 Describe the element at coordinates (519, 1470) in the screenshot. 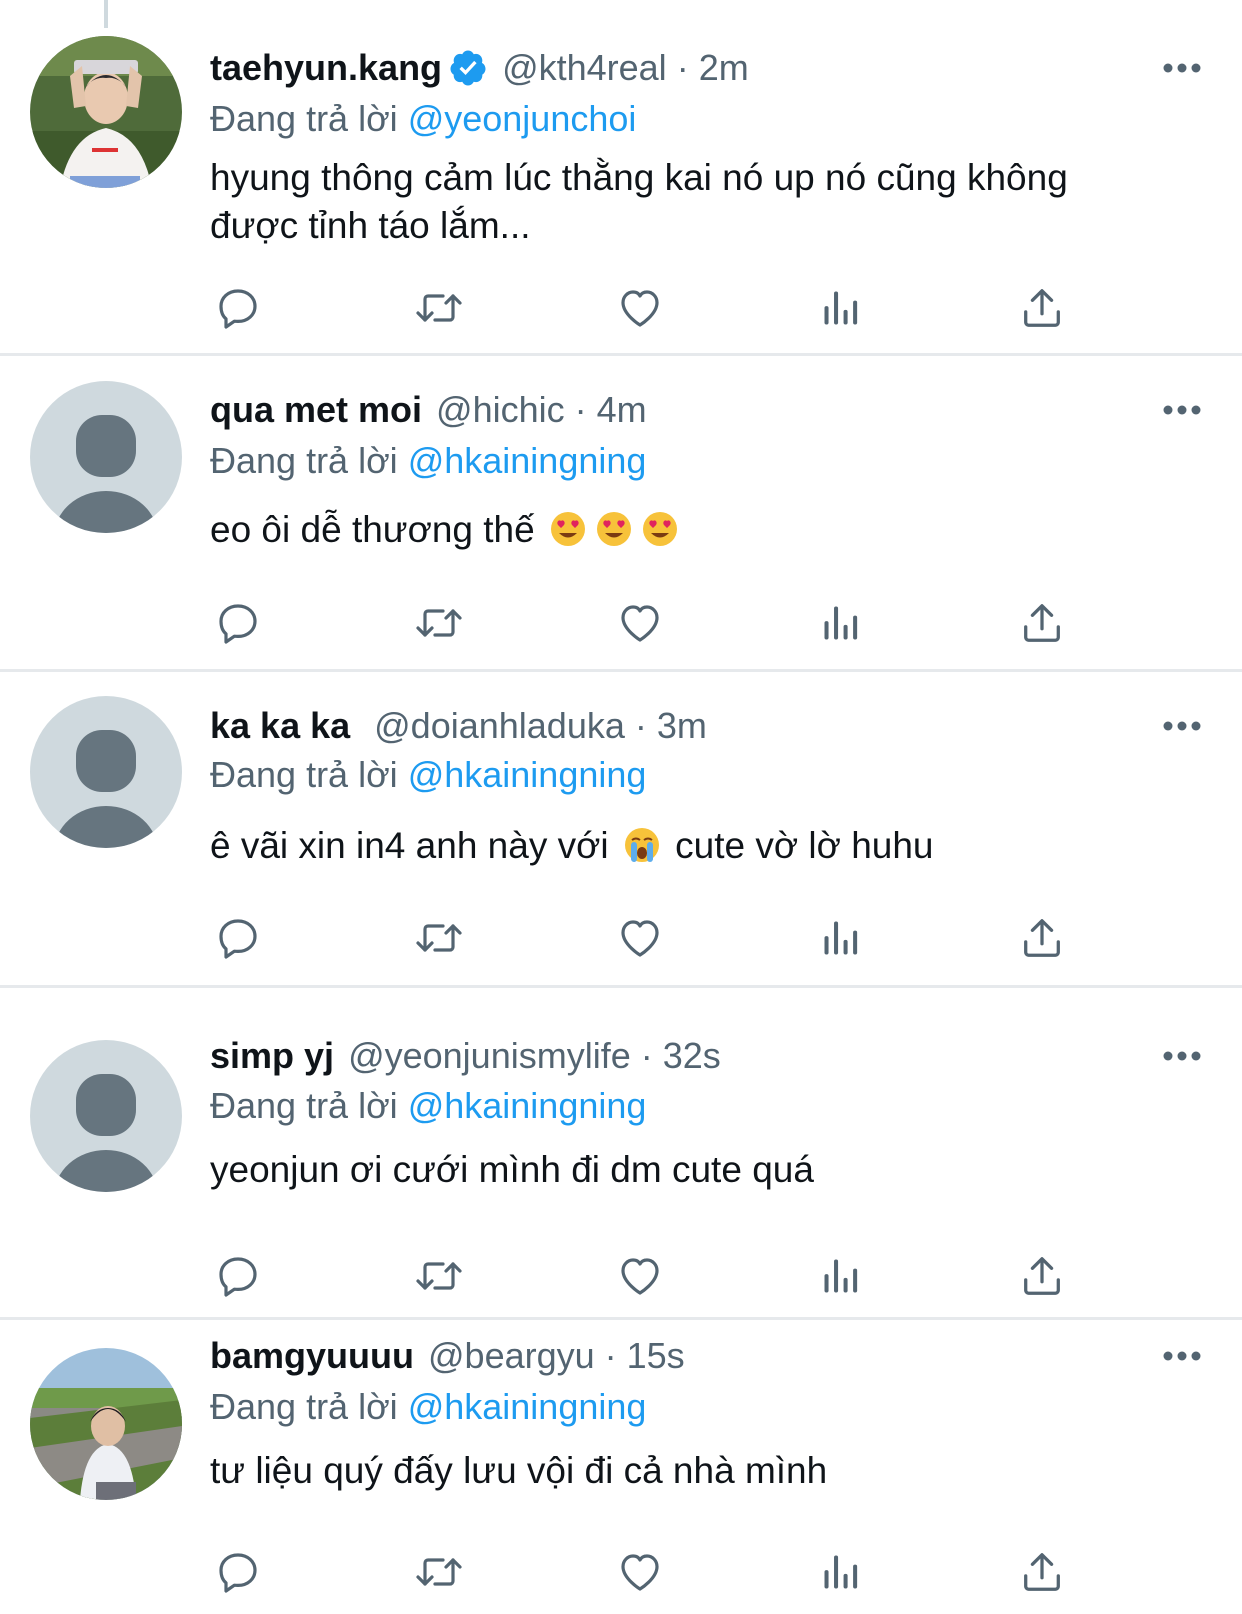

I see `tweet-text: tư liệu quý đấy lưu vội đi cả nhà mình` at that location.